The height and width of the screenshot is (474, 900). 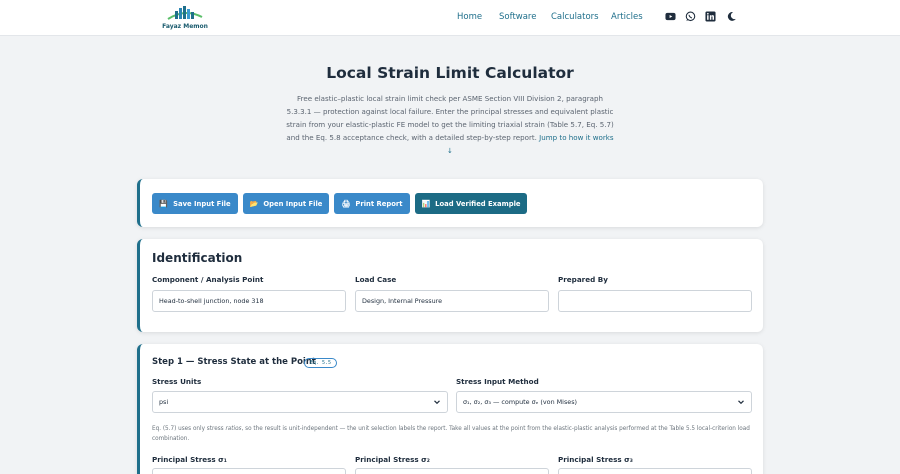 What do you see at coordinates (583, 279) in the screenshot?
I see `prepared-by-label: Prepared By` at bounding box center [583, 279].